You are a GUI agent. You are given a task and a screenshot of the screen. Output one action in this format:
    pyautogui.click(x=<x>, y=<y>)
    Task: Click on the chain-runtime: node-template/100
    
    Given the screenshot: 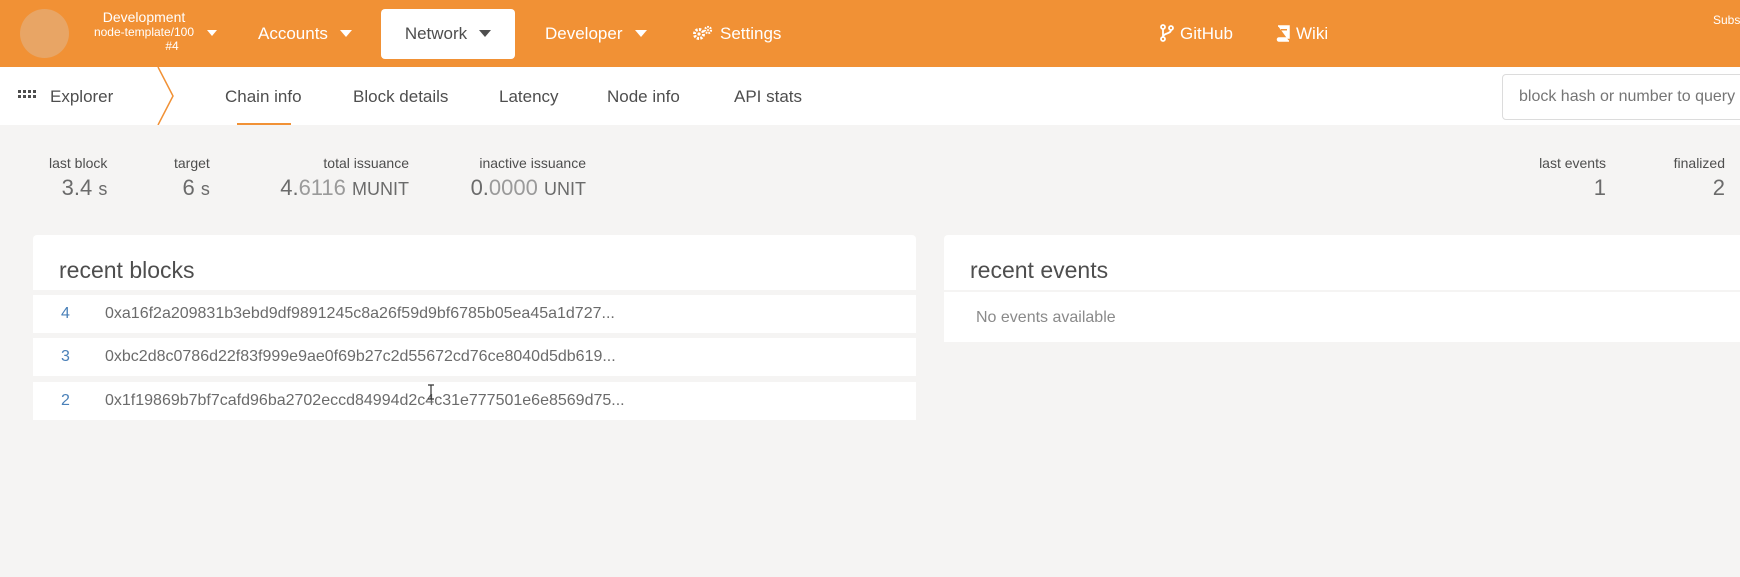 What is the action you would take?
    pyautogui.click(x=144, y=32)
    